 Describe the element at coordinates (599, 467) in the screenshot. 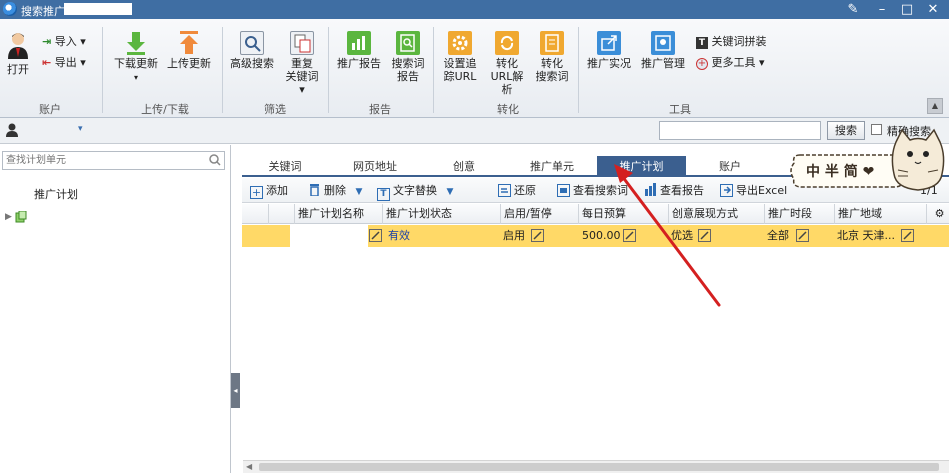

I see `scrollbar-thumb` at that location.